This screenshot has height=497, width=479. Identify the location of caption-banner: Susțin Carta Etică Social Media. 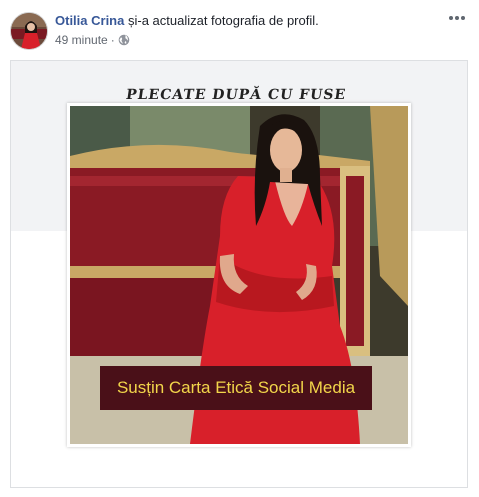
(236, 388).